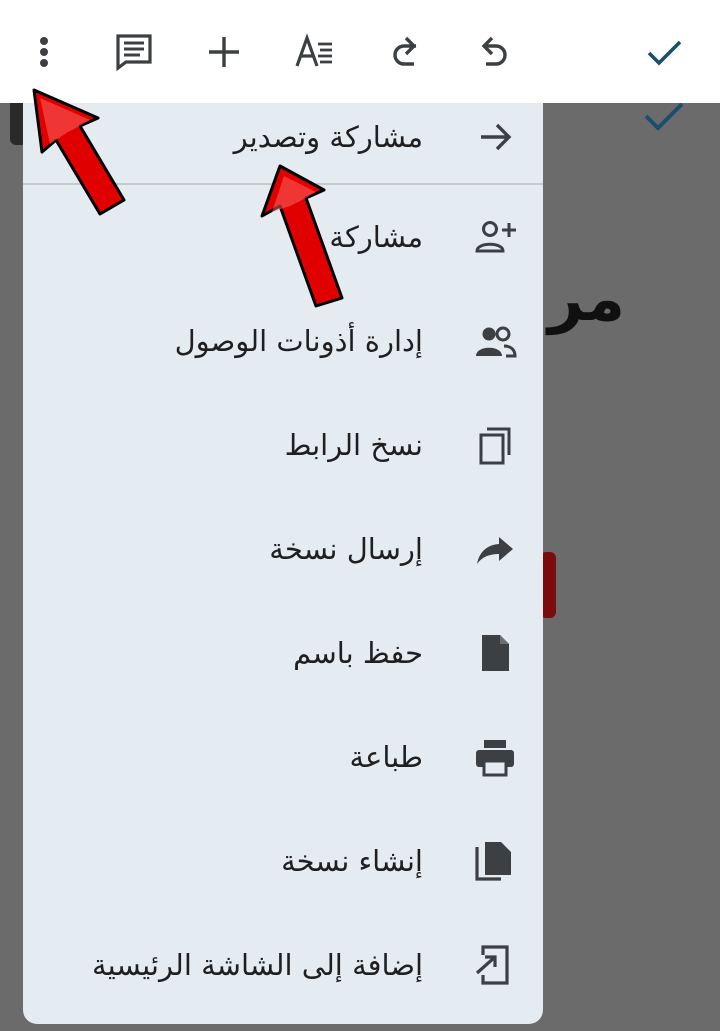 The height and width of the screenshot is (1031, 720). I want to click on menu-item-save-as: حفظ باسم, so click(283, 653).